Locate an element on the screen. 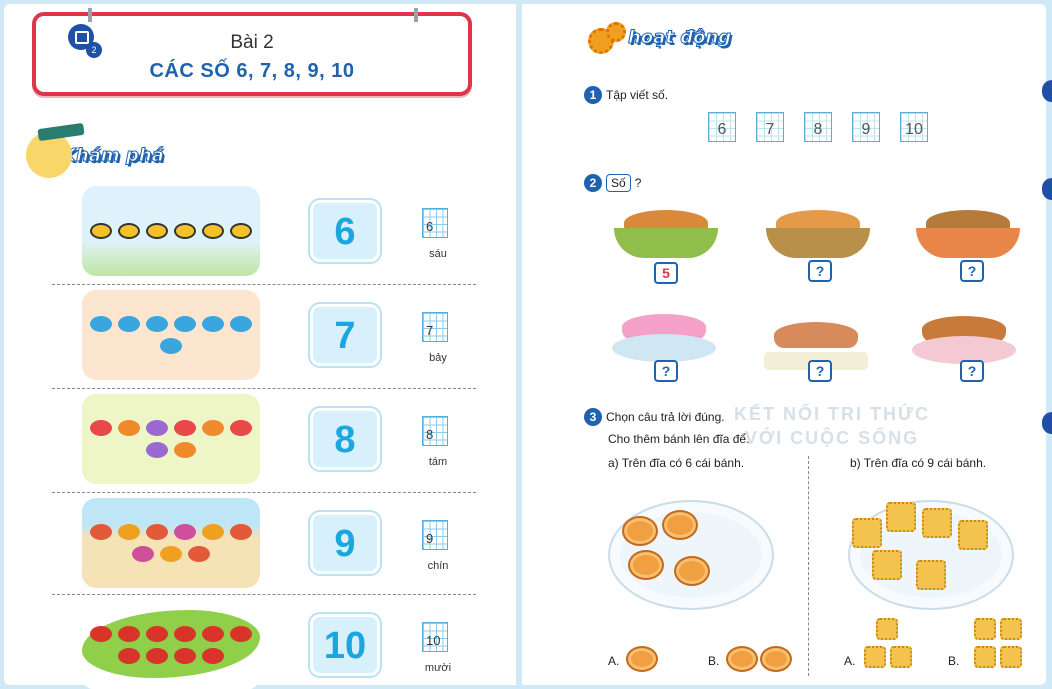 The height and width of the screenshot is (689, 1052). big-number: 6 is located at coordinates (345, 231).